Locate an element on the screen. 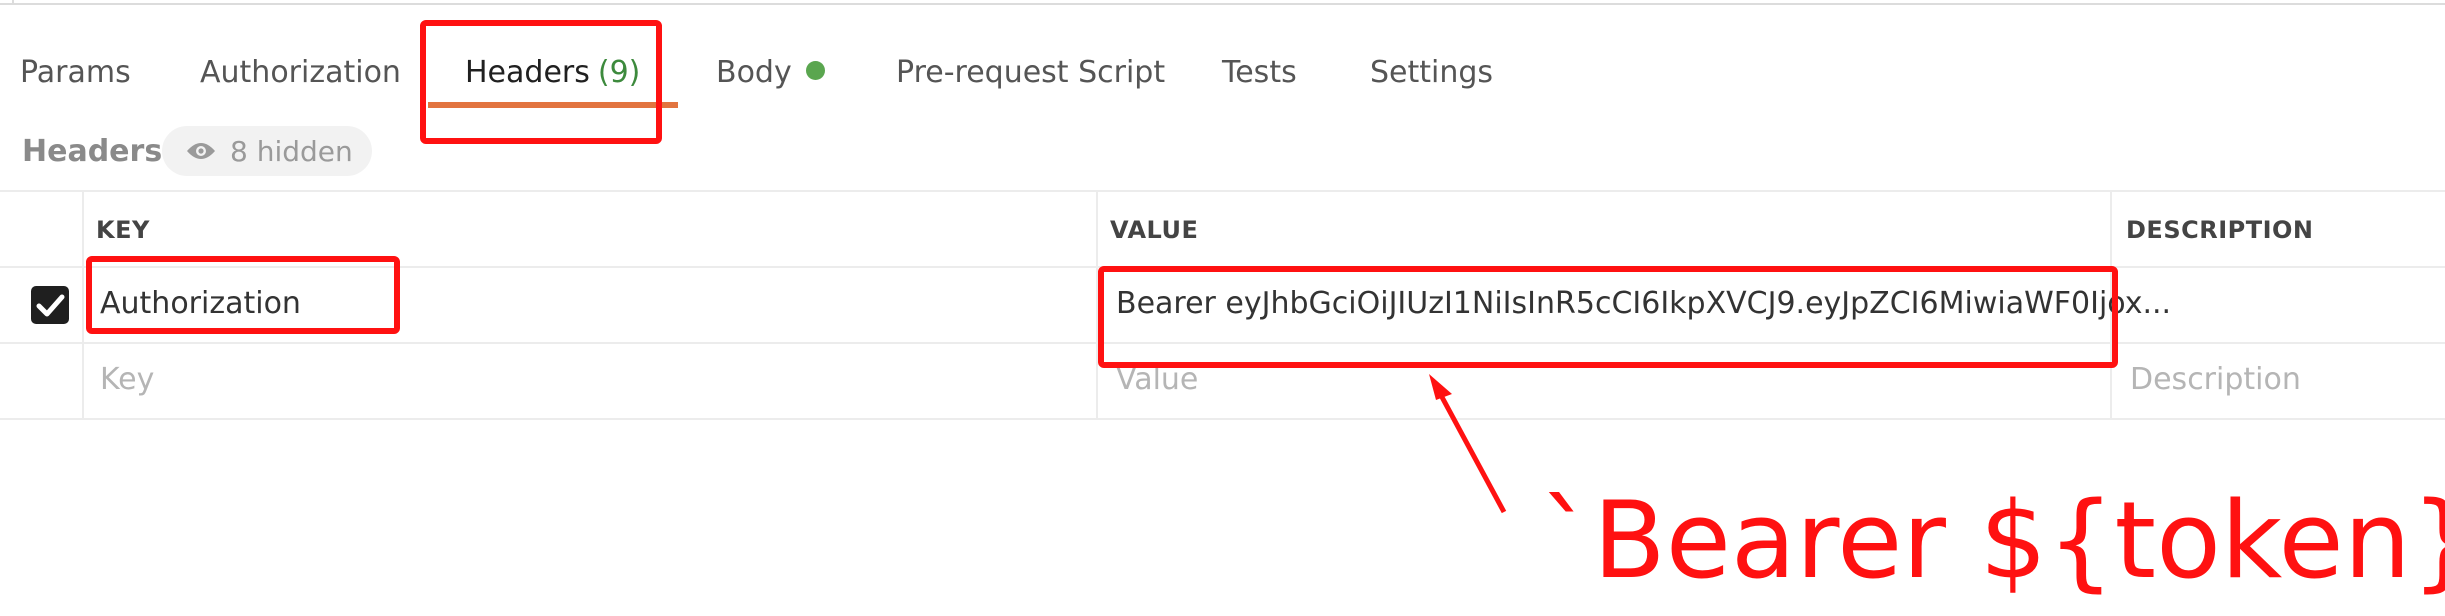 This screenshot has width=2445, height=616. annotation-box-headers-tab is located at coordinates (541, 82).